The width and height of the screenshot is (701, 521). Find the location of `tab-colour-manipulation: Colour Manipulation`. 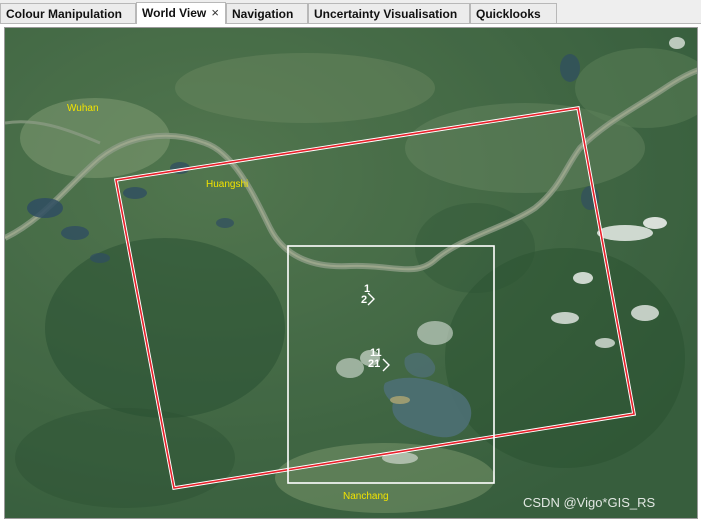

tab-colour-manipulation: Colour Manipulation is located at coordinates (68, 13).